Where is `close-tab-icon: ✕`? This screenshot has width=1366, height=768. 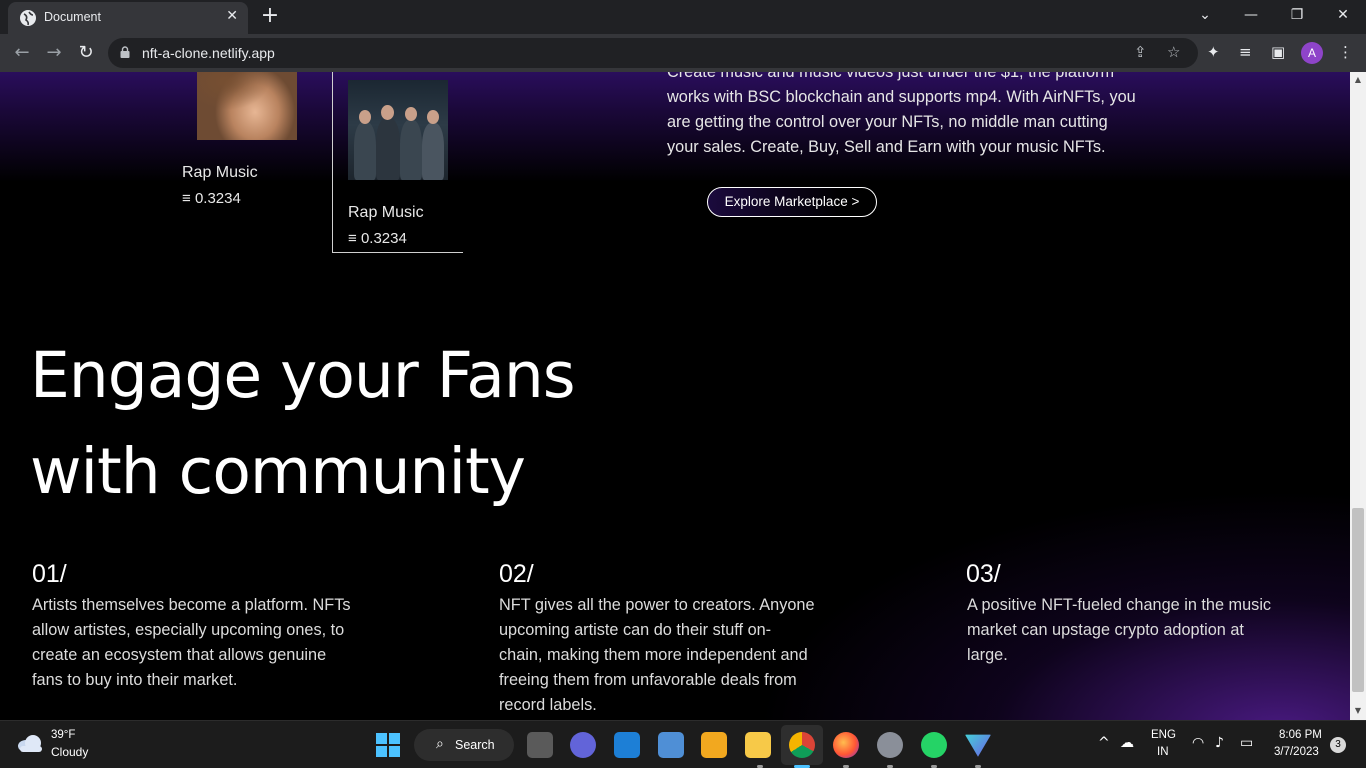 close-tab-icon: ✕ is located at coordinates (232, 16).